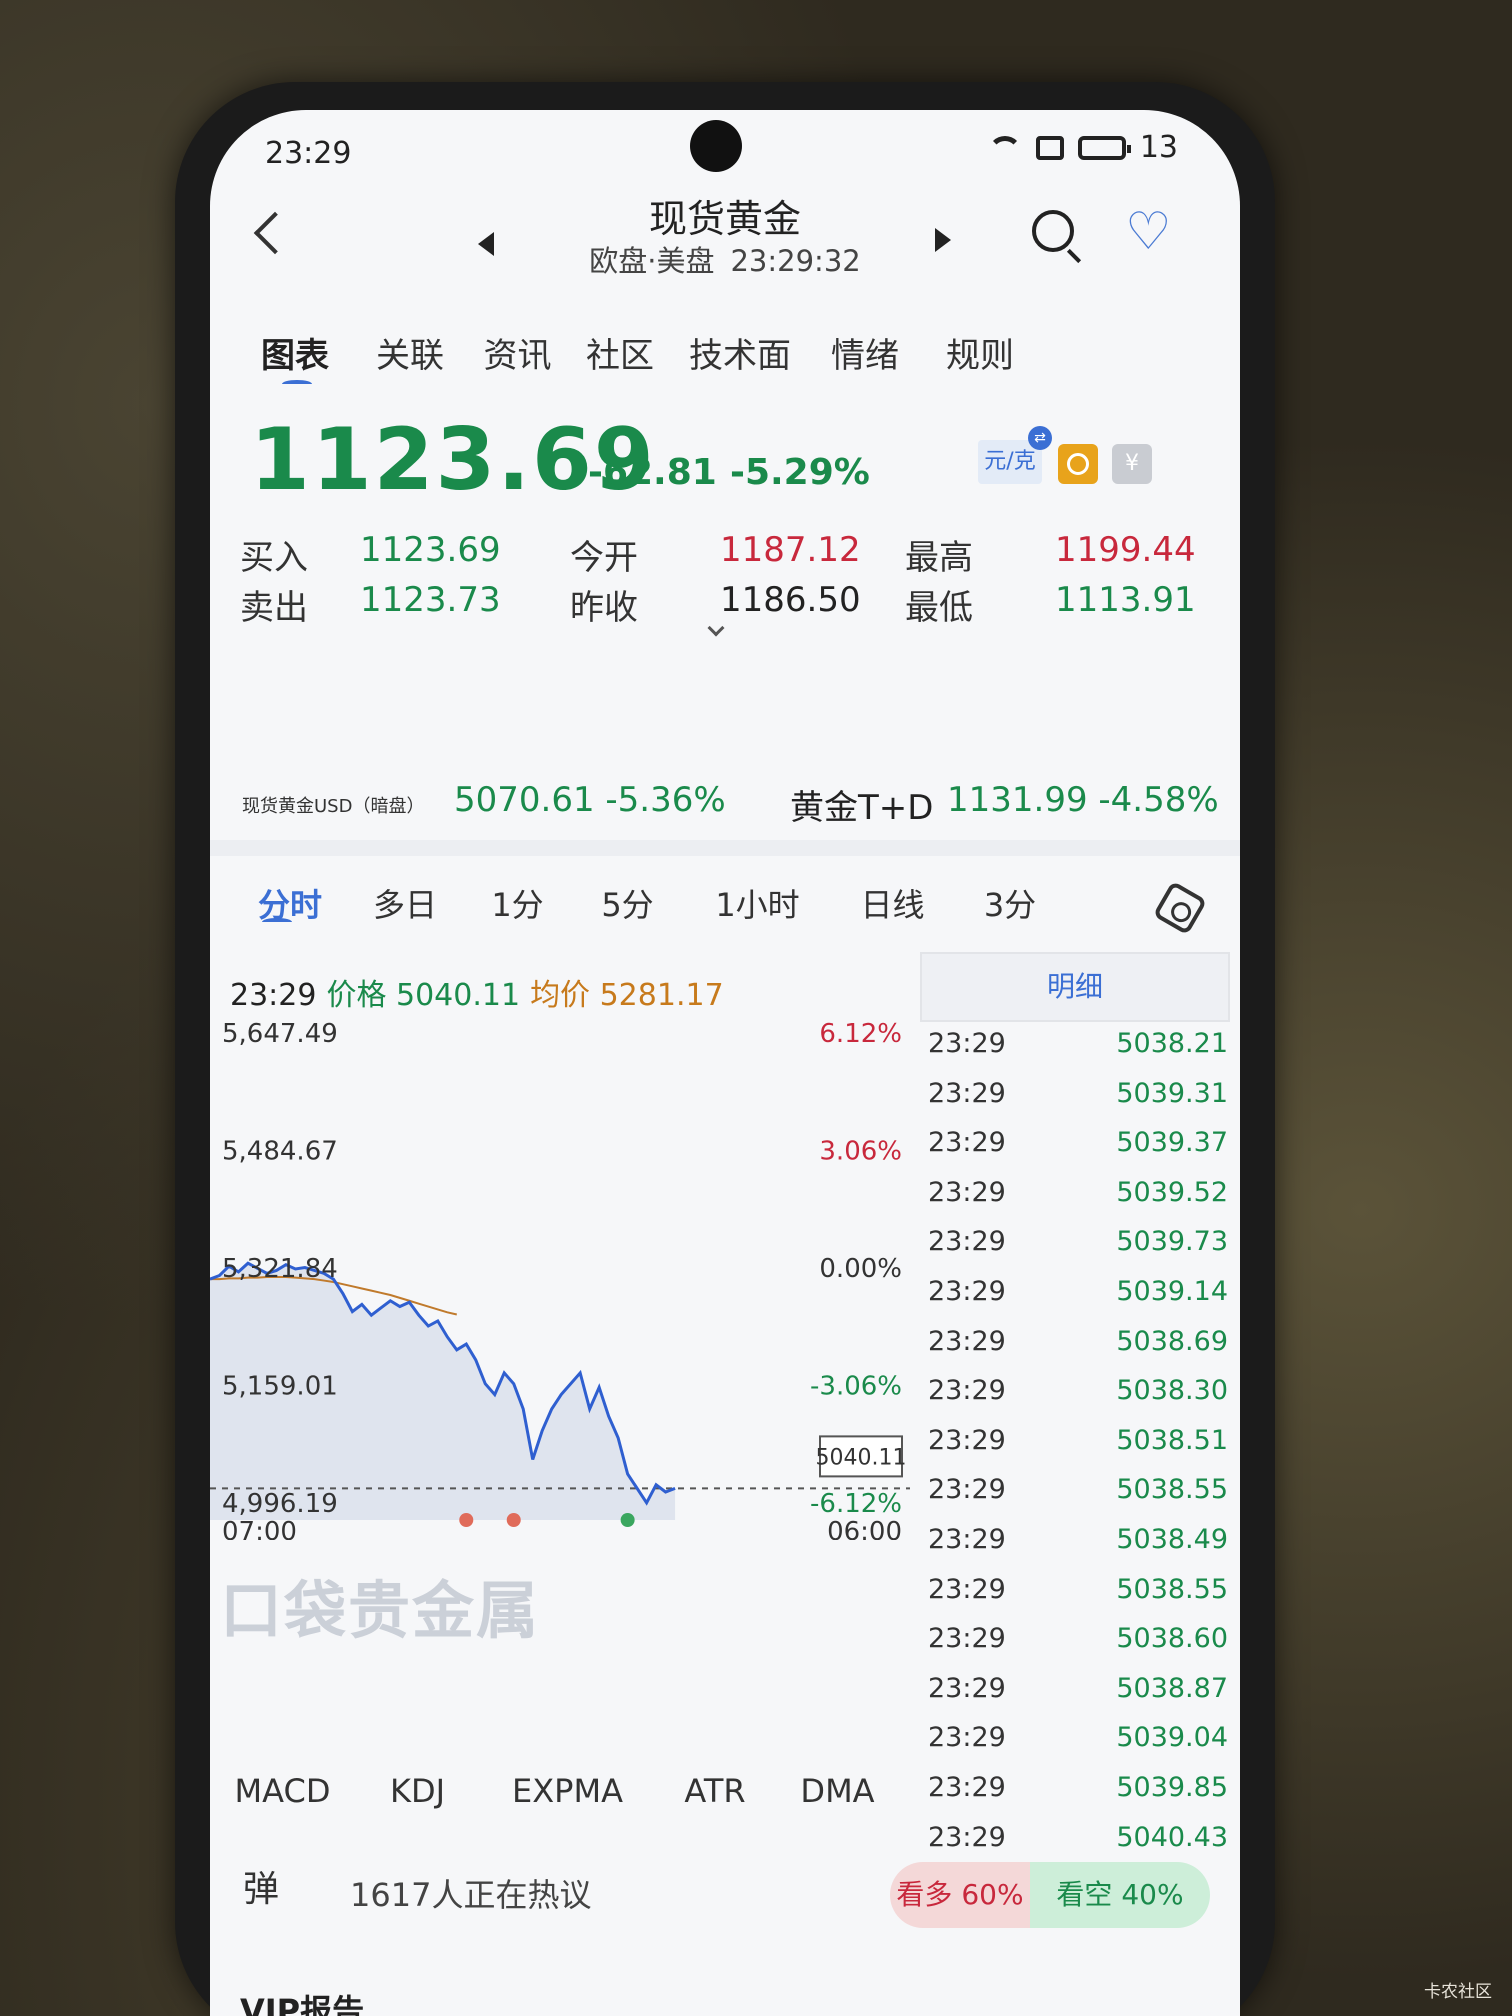 Image resolution: width=1512 pixels, height=2016 pixels. I want to click on indicator-tabs: MACD KDJ EXPMA ATR DMA, so click(560, 1791).